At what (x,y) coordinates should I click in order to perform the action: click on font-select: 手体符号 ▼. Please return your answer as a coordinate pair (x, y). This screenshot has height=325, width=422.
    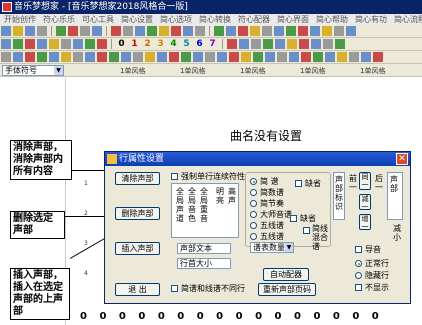
    Looking at the image, I should click on (33, 70).